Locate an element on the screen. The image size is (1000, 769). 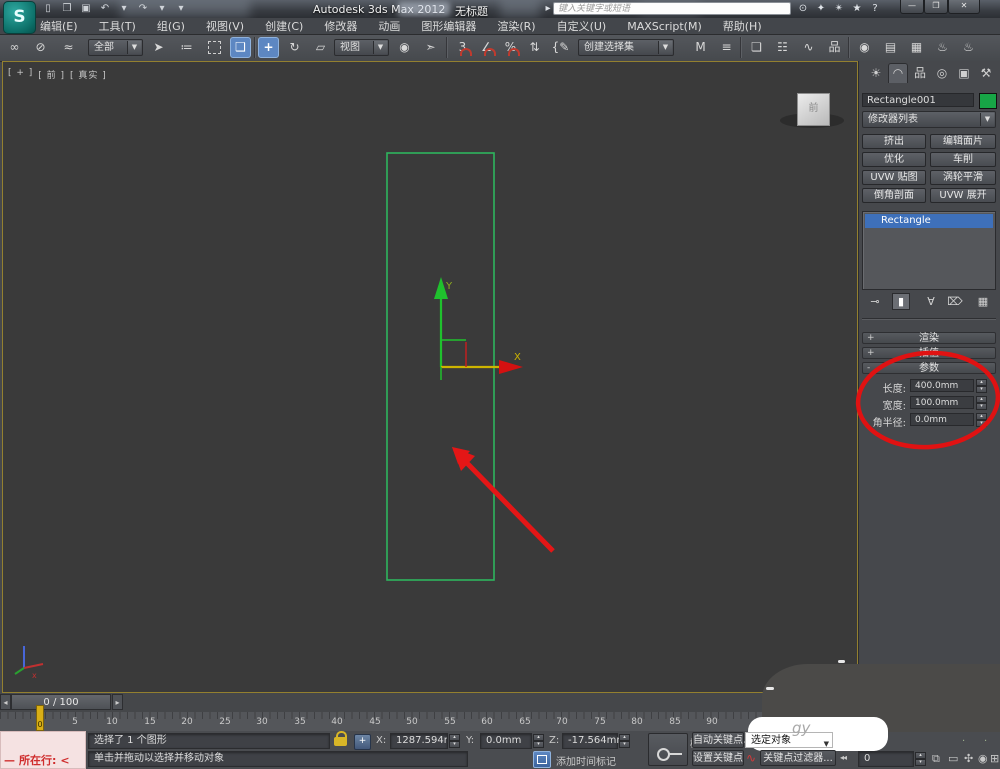
annotation-circle-layer is located at coordinates (927, 400).